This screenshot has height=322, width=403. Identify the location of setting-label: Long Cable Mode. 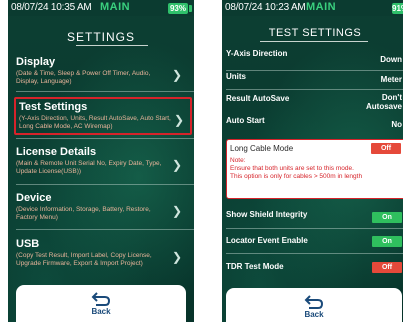
(262, 148).